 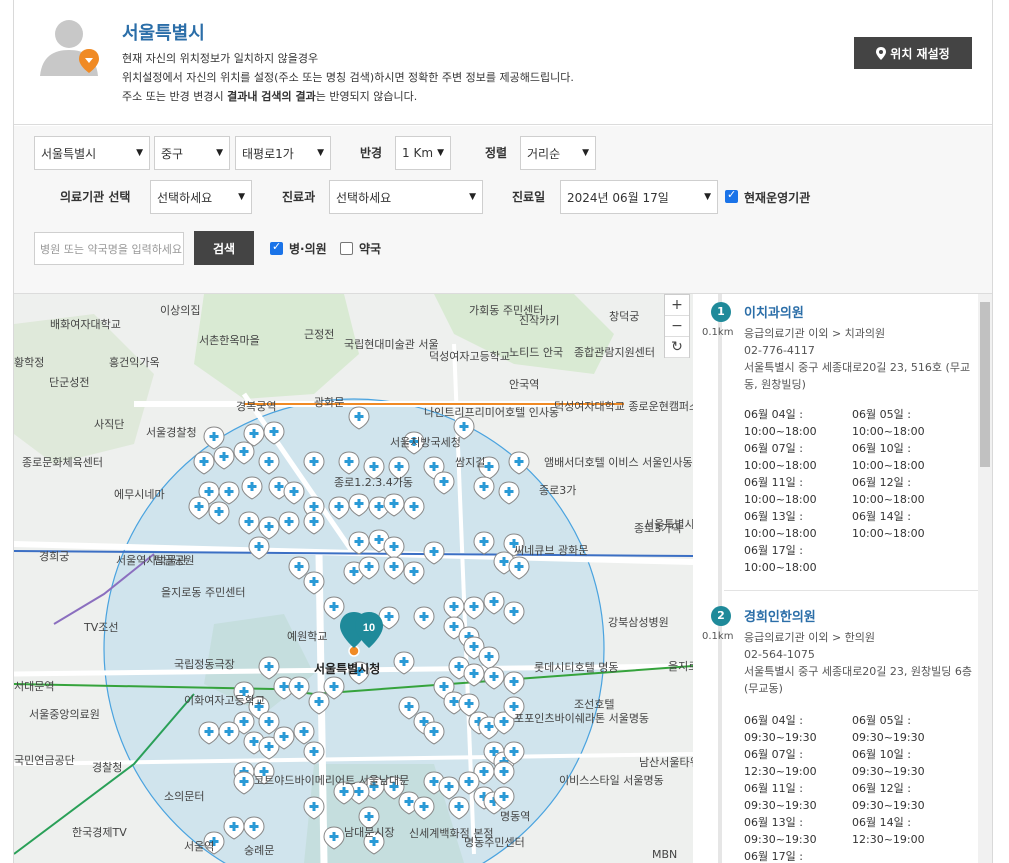 What do you see at coordinates (95, 197) in the screenshot?
I see `facility-label: 의료기관 선택` at bounding box center [95, 197].